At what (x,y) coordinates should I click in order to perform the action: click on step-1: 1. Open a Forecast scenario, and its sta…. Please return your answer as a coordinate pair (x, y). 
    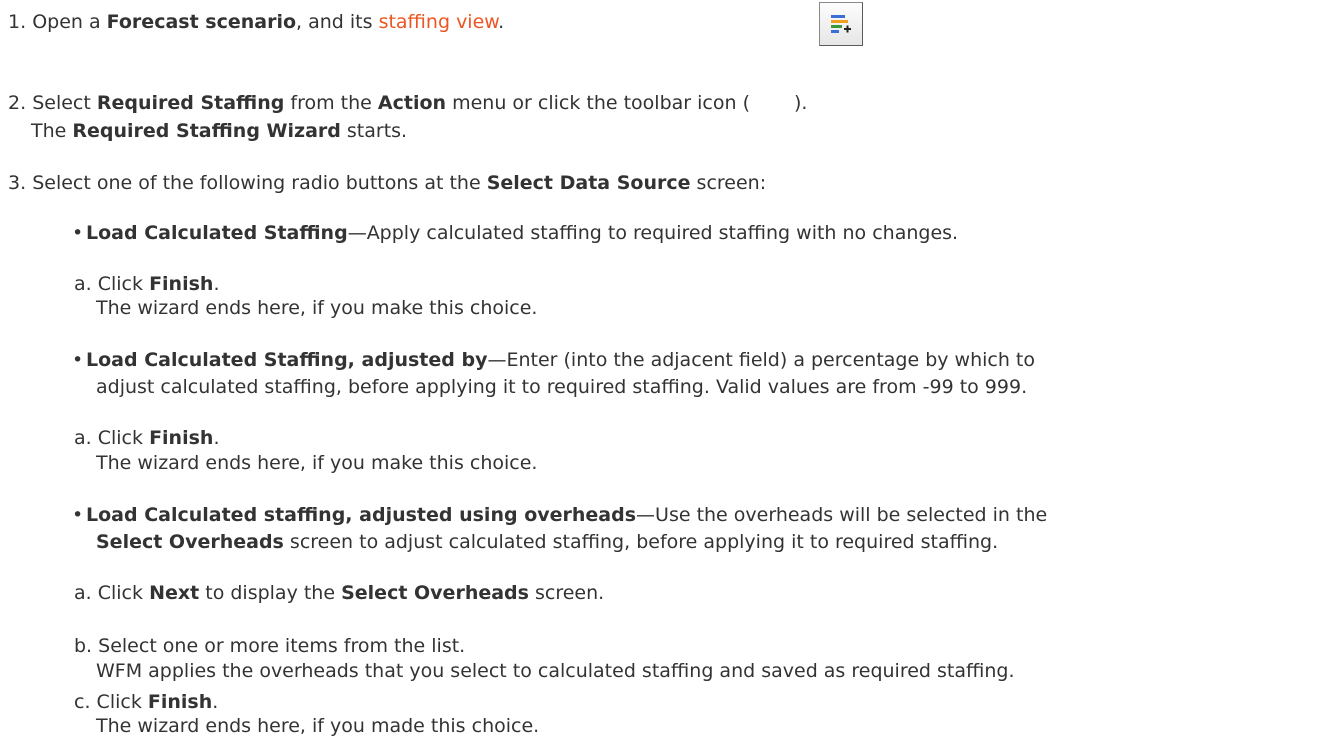
    Looking at the image, I should click on (256, 22).